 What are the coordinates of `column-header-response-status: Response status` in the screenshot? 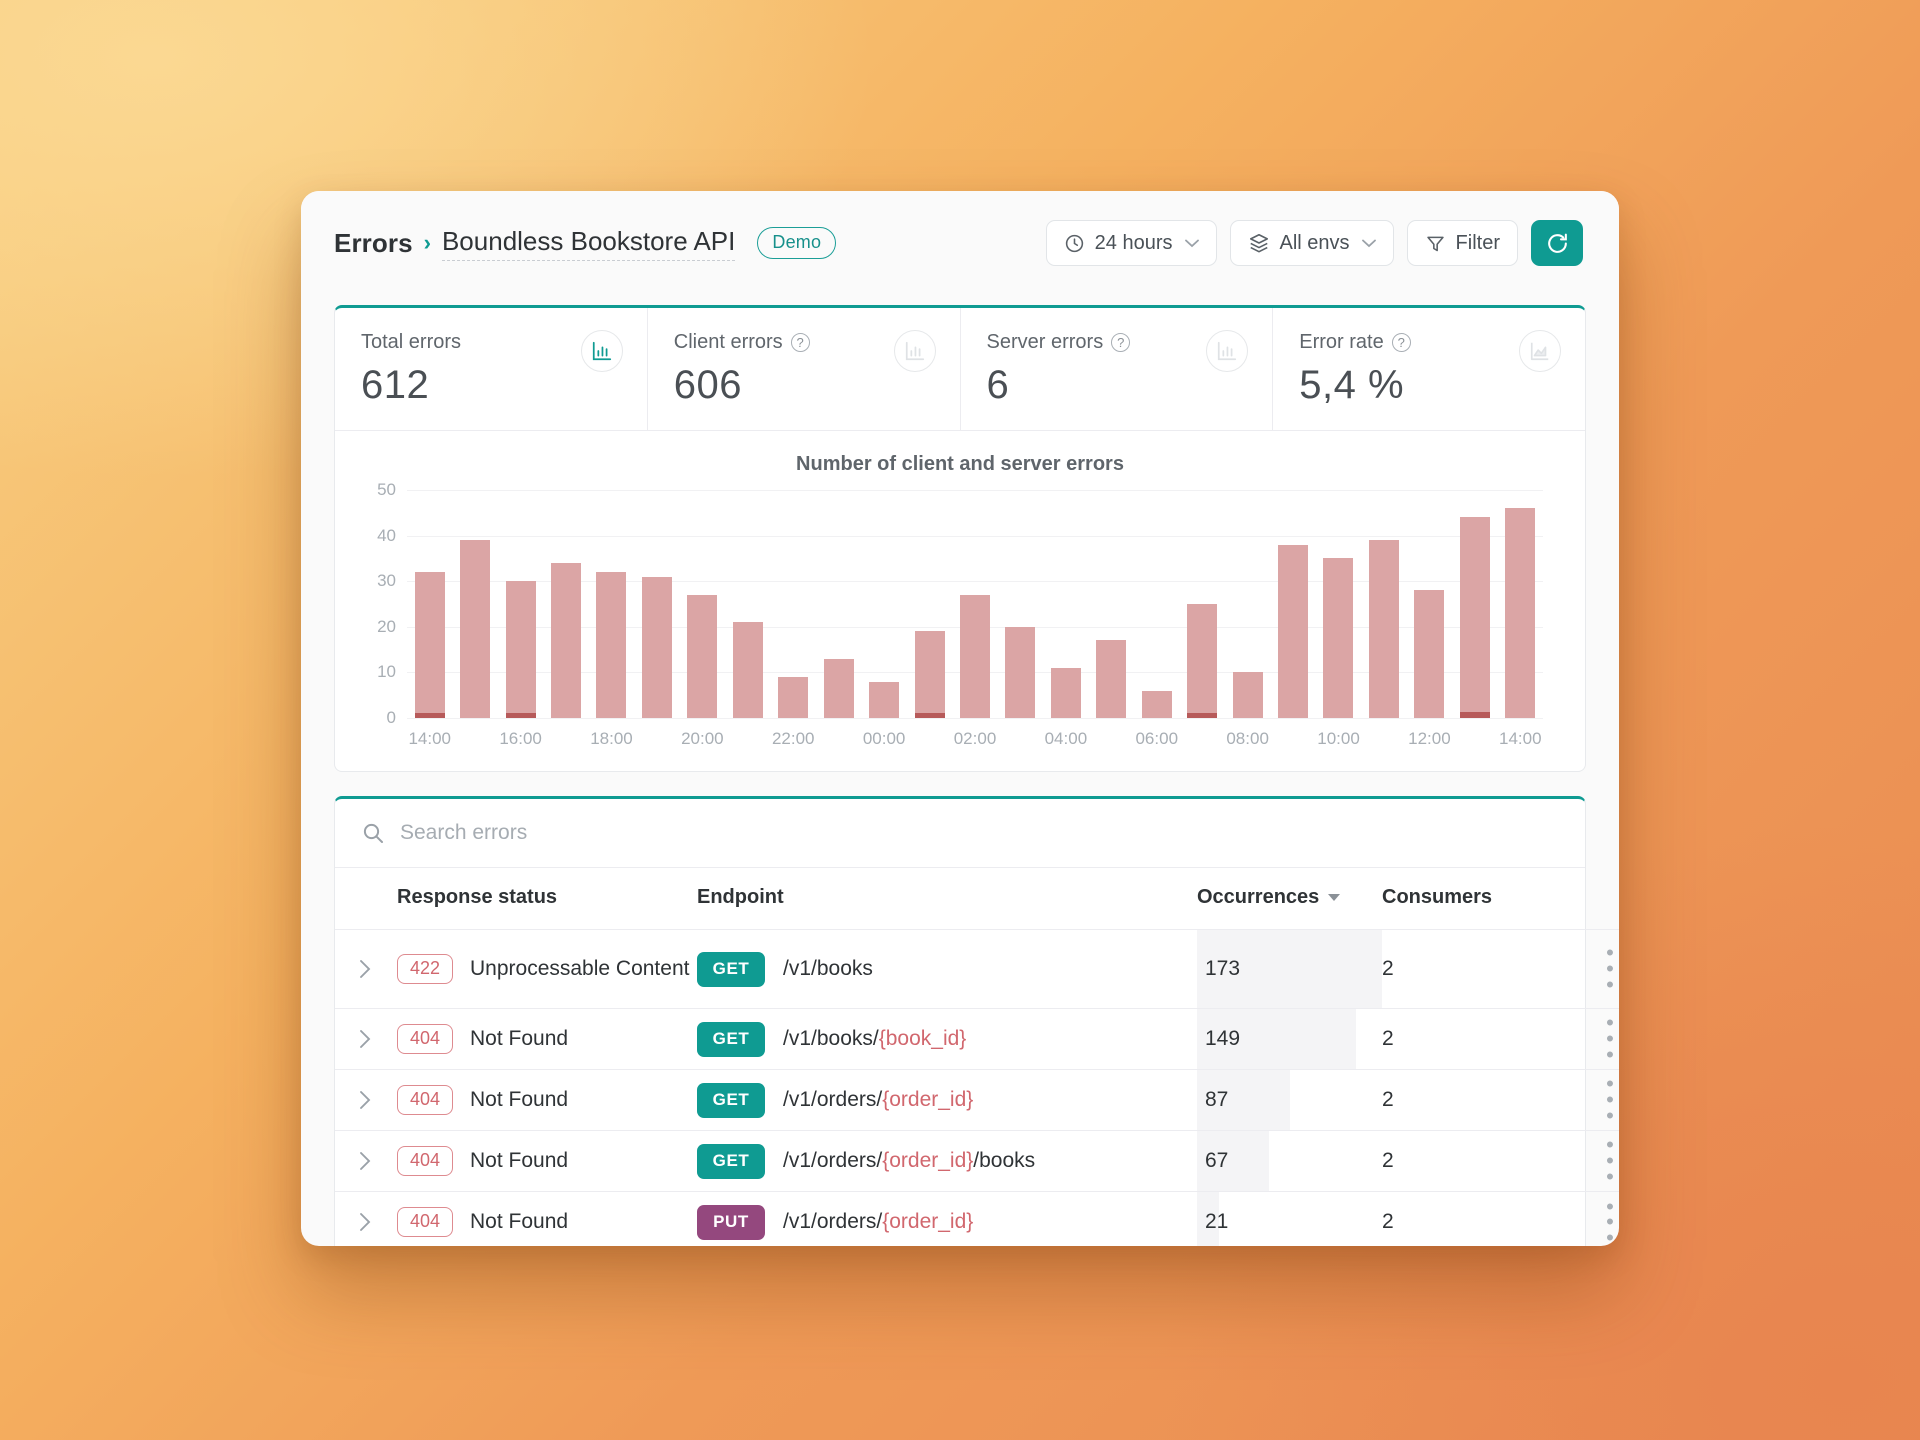 It's located at (547, 899).